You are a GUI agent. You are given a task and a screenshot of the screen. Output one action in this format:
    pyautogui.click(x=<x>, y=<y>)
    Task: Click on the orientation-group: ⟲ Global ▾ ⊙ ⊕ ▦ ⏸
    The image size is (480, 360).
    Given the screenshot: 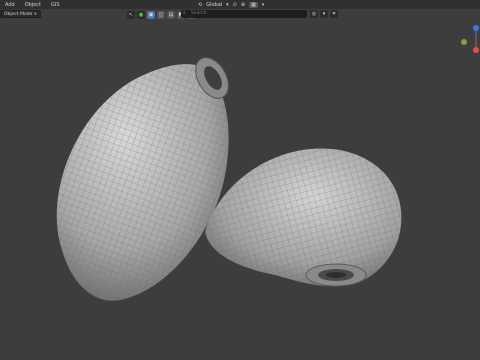 What is the action you would take?
    pyautogui.click(x=231, y=4)
    